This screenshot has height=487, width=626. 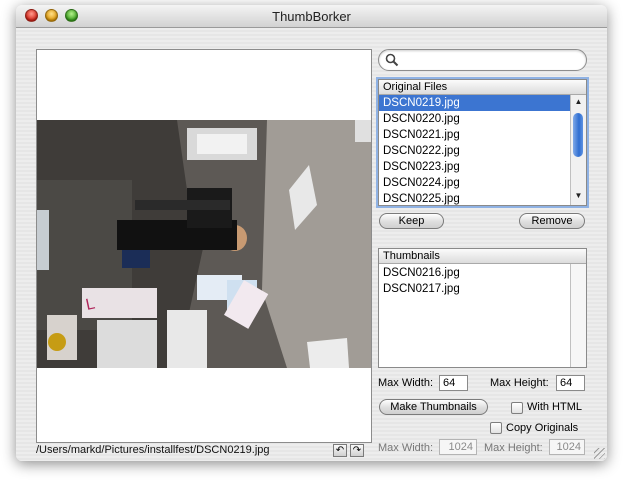 I want to click on with-html-checkbox, so click(x=517, y=408).